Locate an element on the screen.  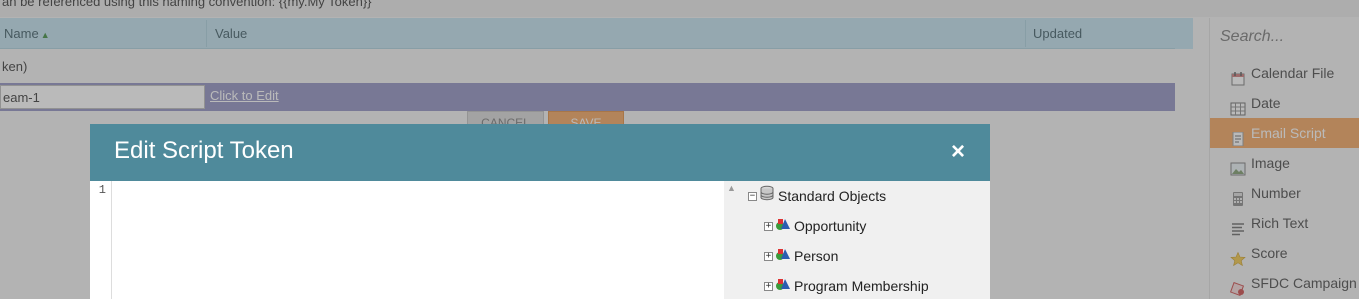
dialog-header: Edit Script Token × is located at coordinates (540, 152).